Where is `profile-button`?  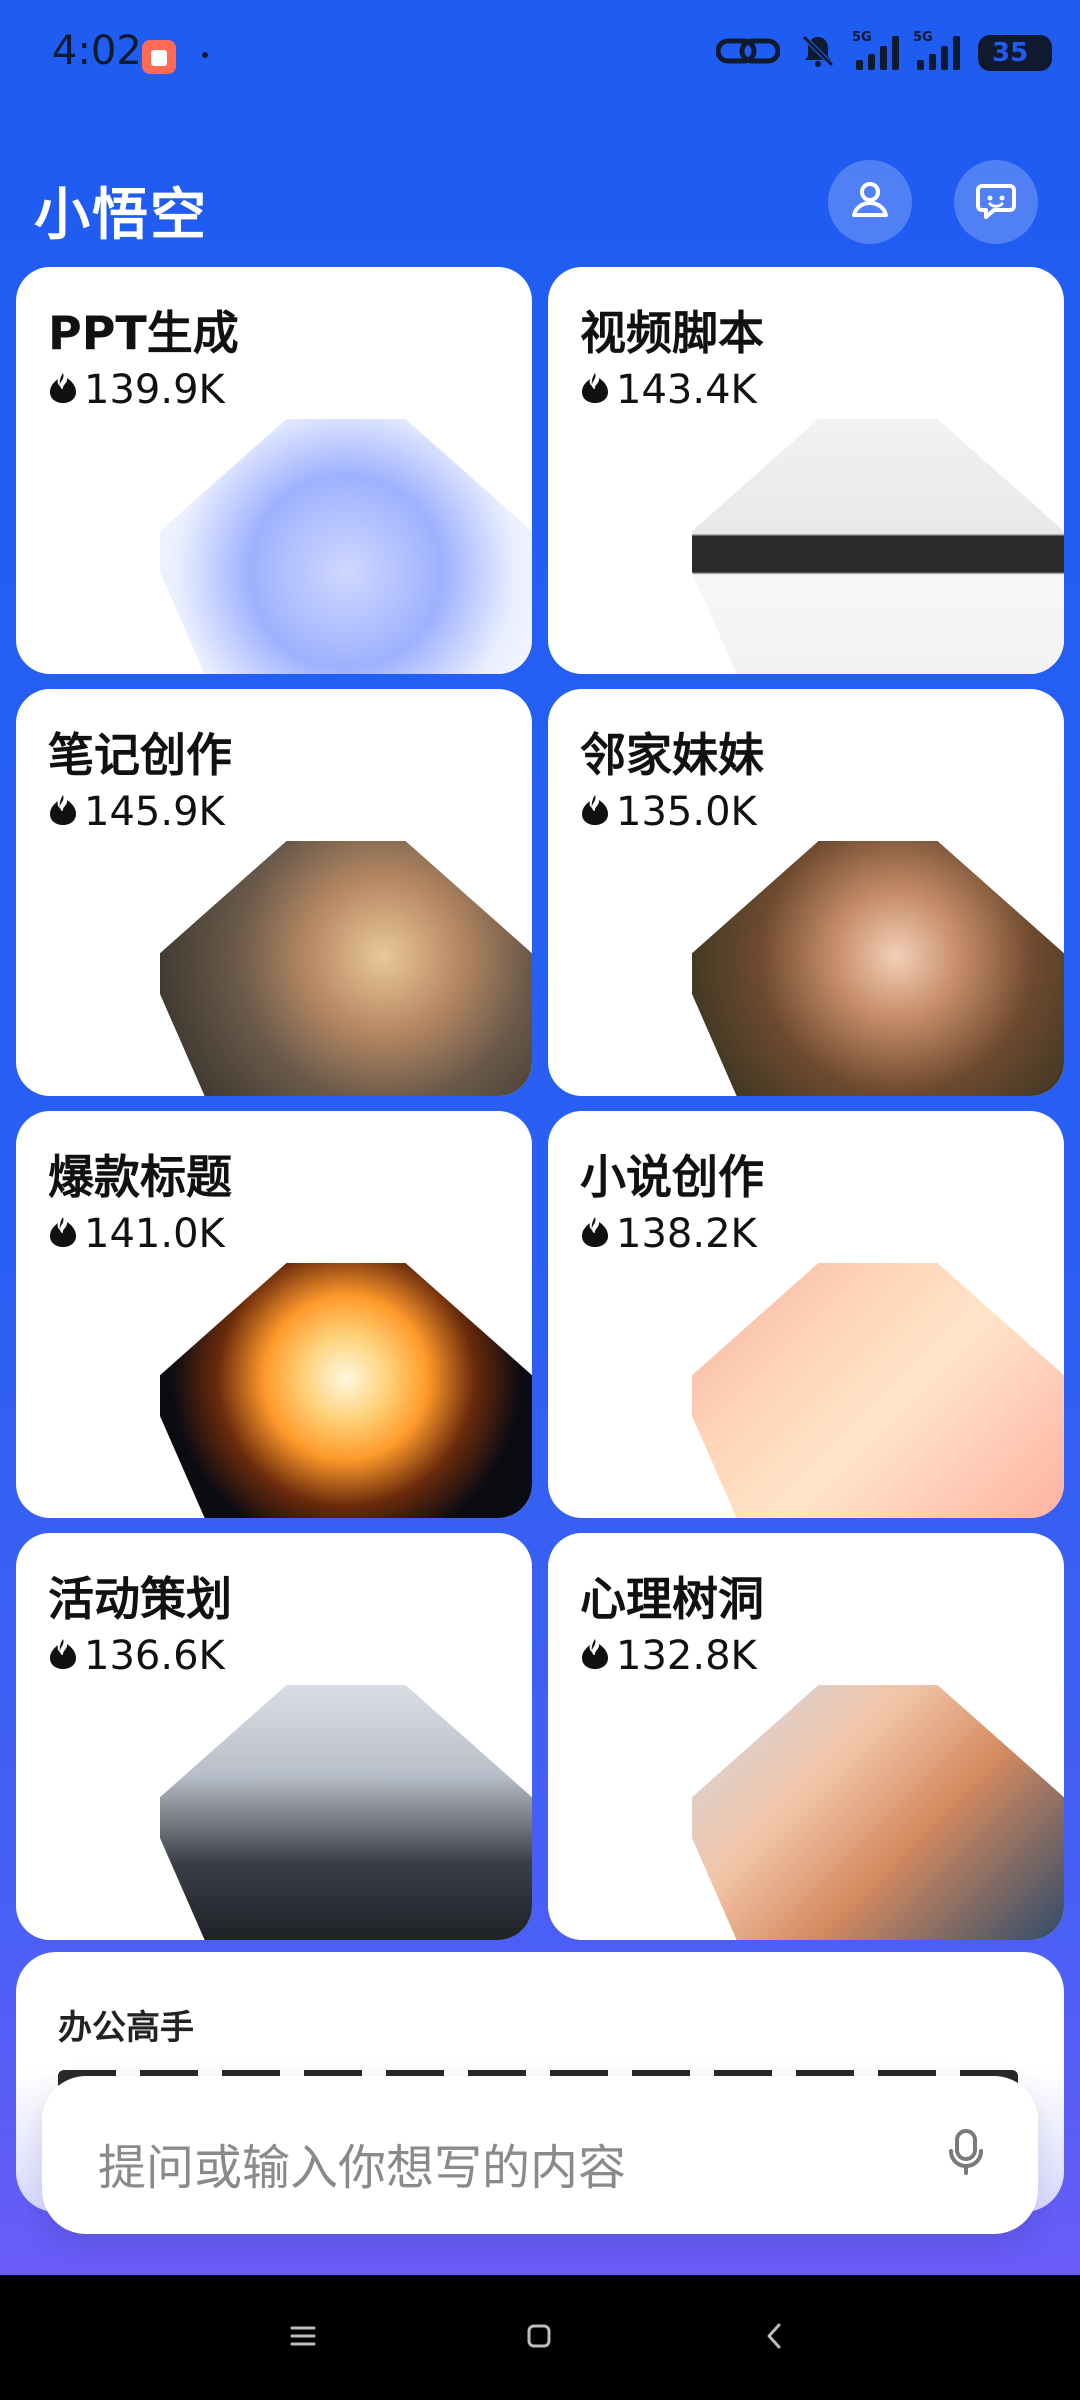
profile-button is located at coordinates (870, 202).